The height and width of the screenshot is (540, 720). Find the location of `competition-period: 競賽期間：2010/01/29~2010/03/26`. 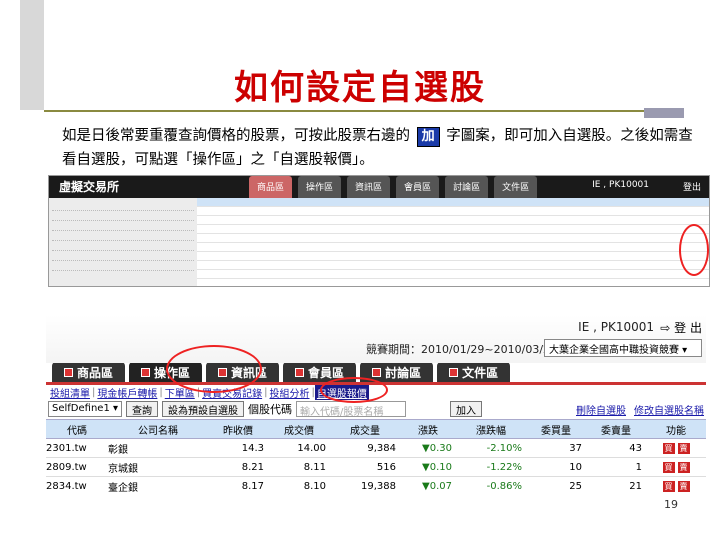

competition-period: 競賽期間：2010/01/29~2010/03/26 is located at coordinates (462, 349).